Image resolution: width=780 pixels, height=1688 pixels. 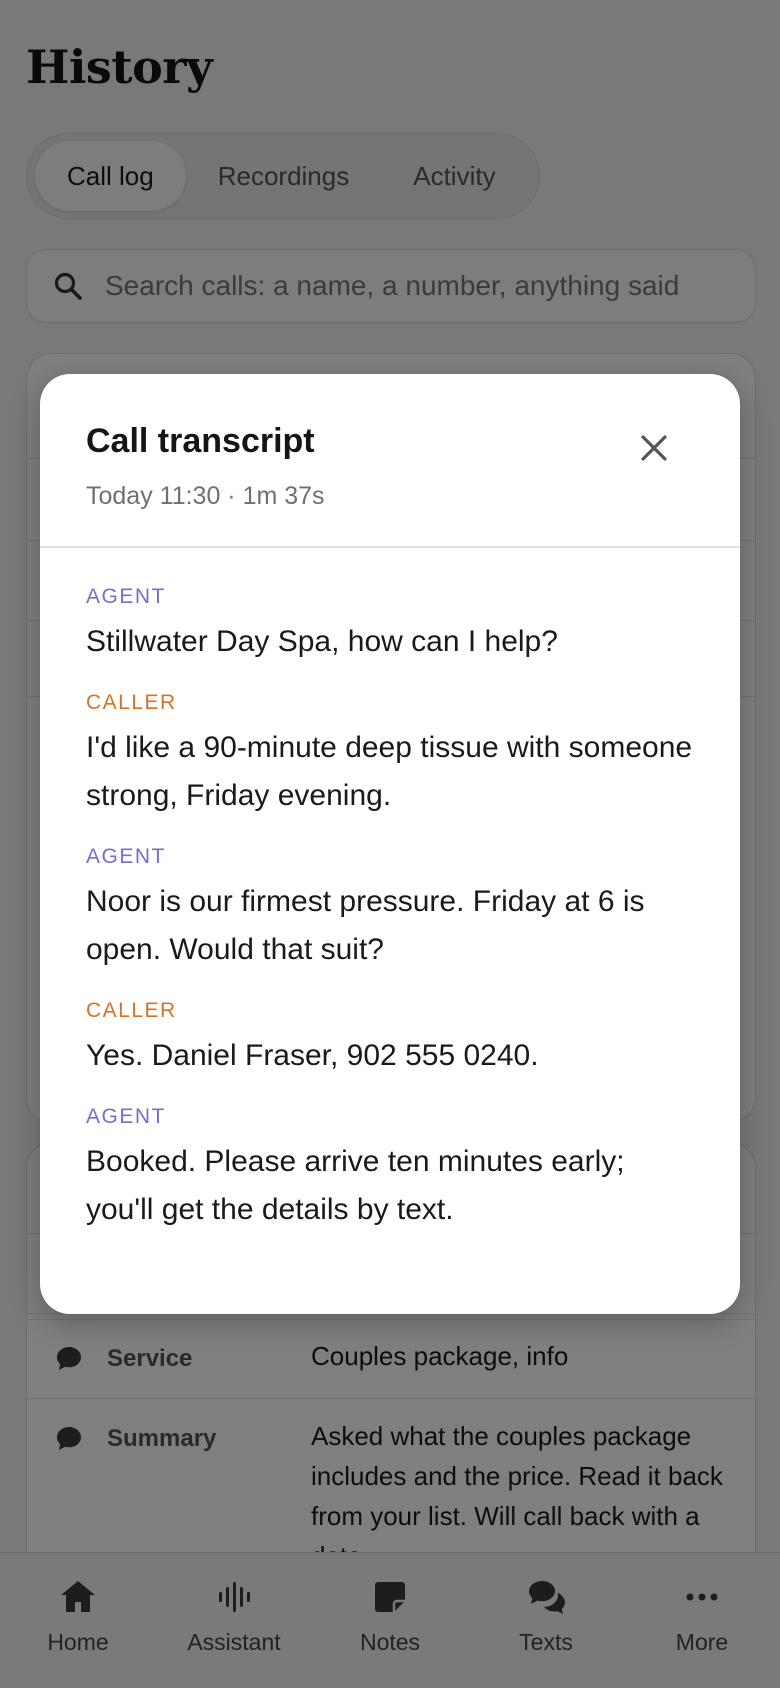 I want to click on modal-title: Call transcript, so click(x=200, y=441).